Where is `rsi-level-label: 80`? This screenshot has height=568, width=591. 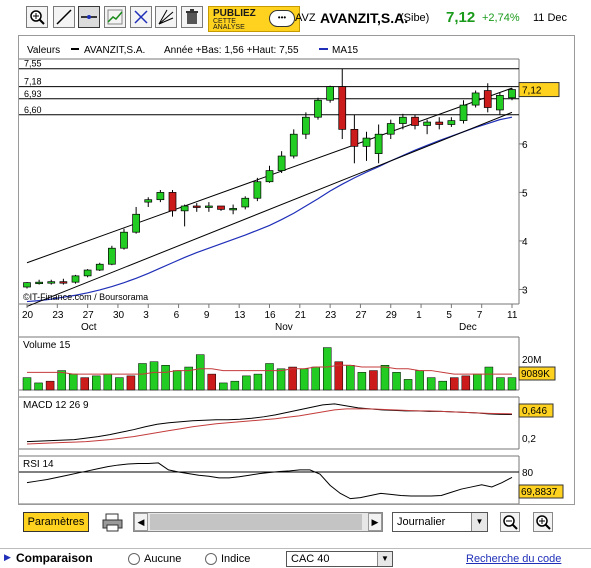
rsi-level-label: 80 is located at coordinates (528, 473).